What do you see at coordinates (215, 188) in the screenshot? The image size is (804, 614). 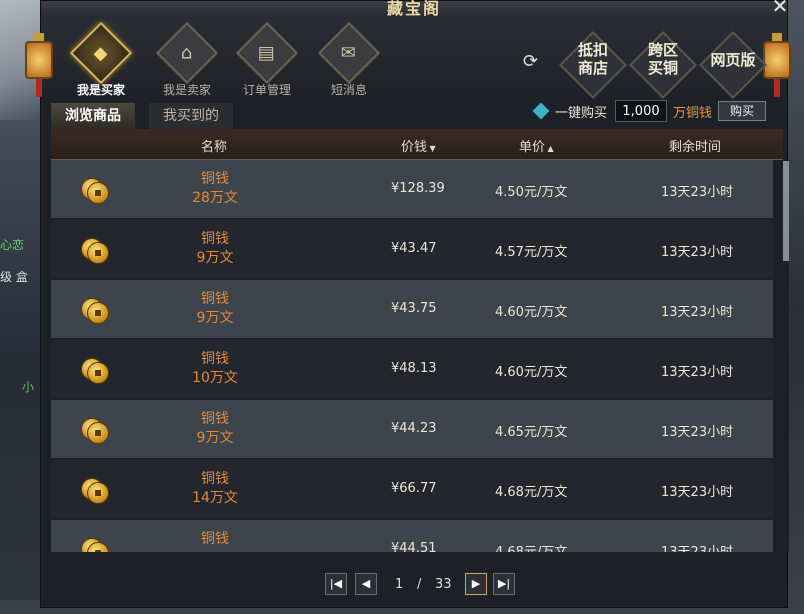 I see `item-name: 铜钱 28万文` at bounding box center [215, 188].